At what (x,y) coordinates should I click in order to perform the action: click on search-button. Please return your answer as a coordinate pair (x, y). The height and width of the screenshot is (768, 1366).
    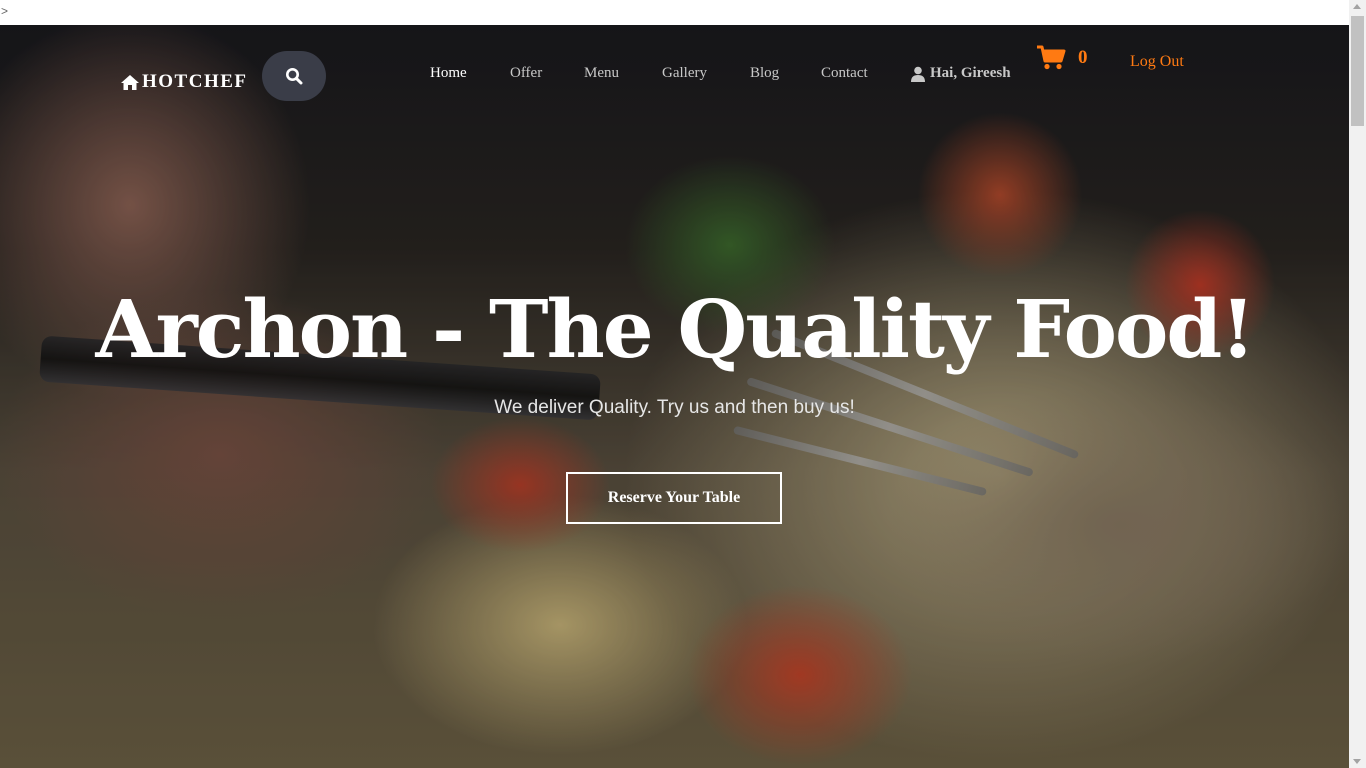
    Looking at the image, I should click on (294, 76).